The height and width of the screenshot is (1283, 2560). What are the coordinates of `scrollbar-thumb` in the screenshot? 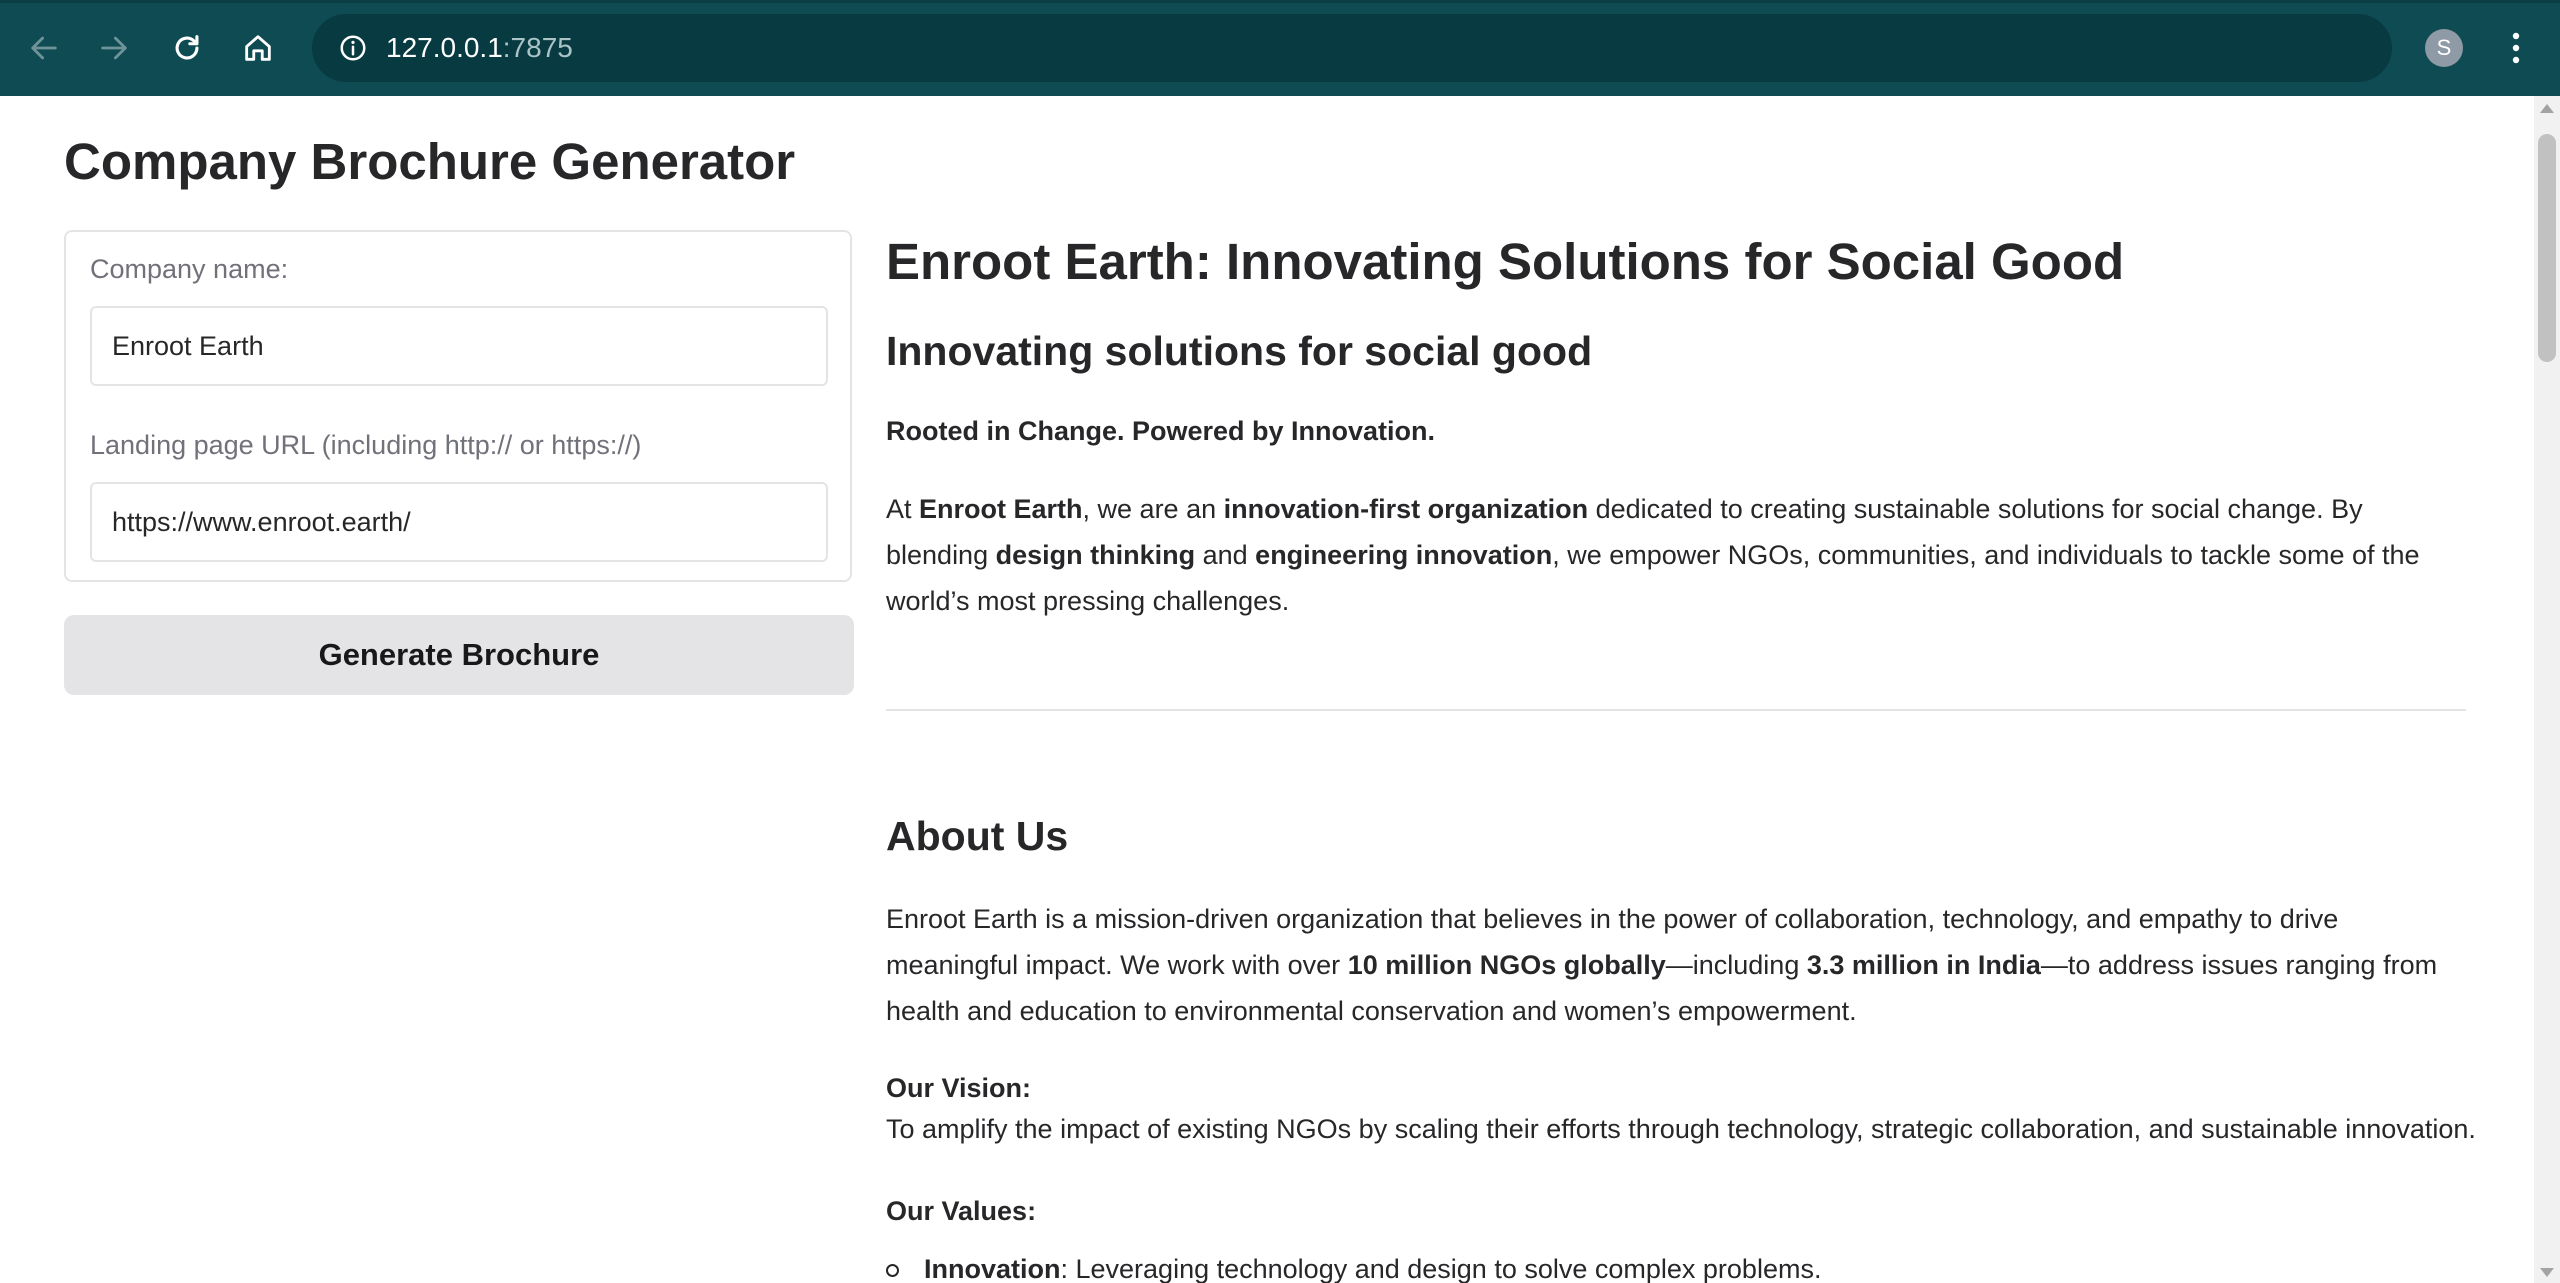 It's located at (2547, 248).